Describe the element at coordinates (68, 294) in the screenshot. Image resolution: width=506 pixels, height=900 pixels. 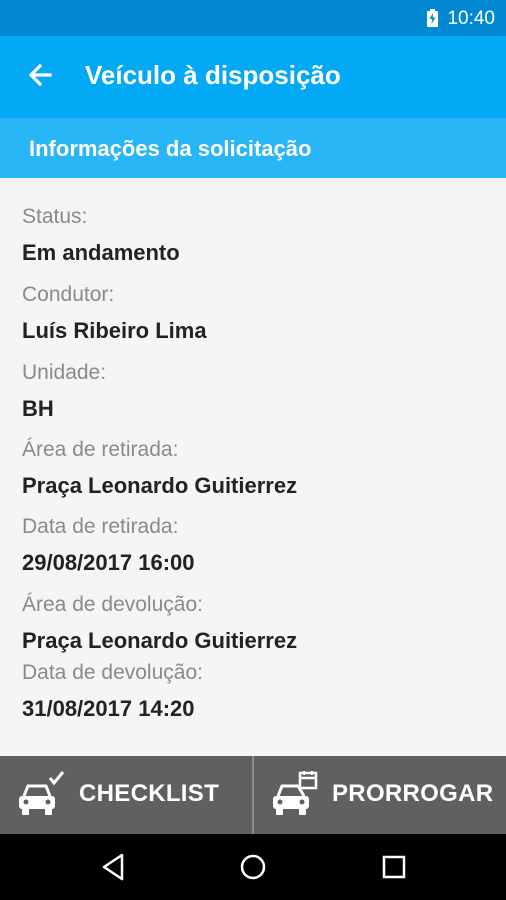
I see `driver-label: Condutor:` at that location.